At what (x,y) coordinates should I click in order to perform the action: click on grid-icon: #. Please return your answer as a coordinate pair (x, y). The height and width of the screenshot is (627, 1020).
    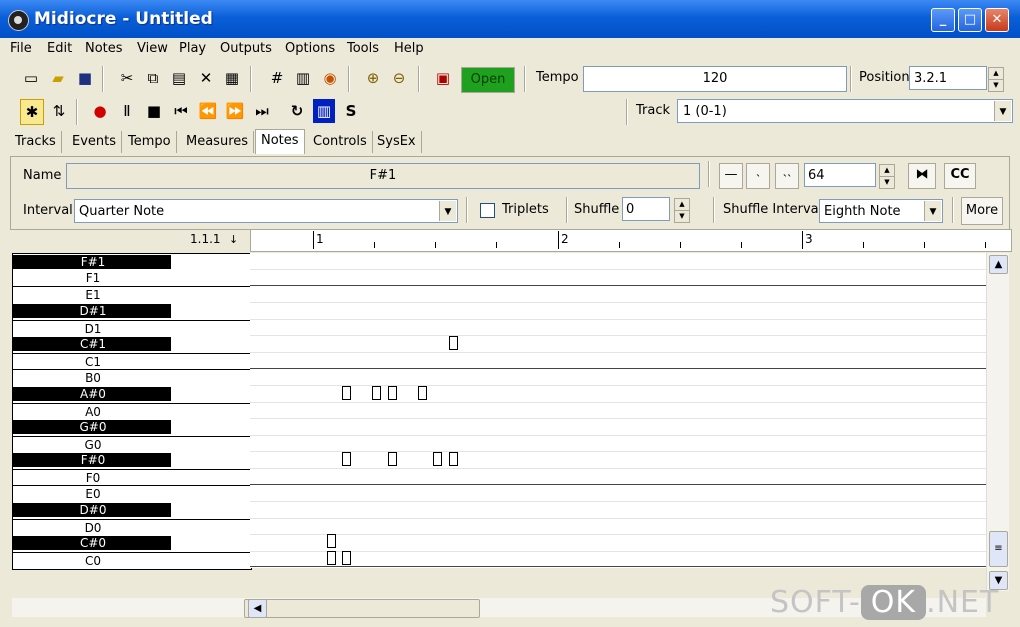
    Looking at the image, I should click on (277, 78).